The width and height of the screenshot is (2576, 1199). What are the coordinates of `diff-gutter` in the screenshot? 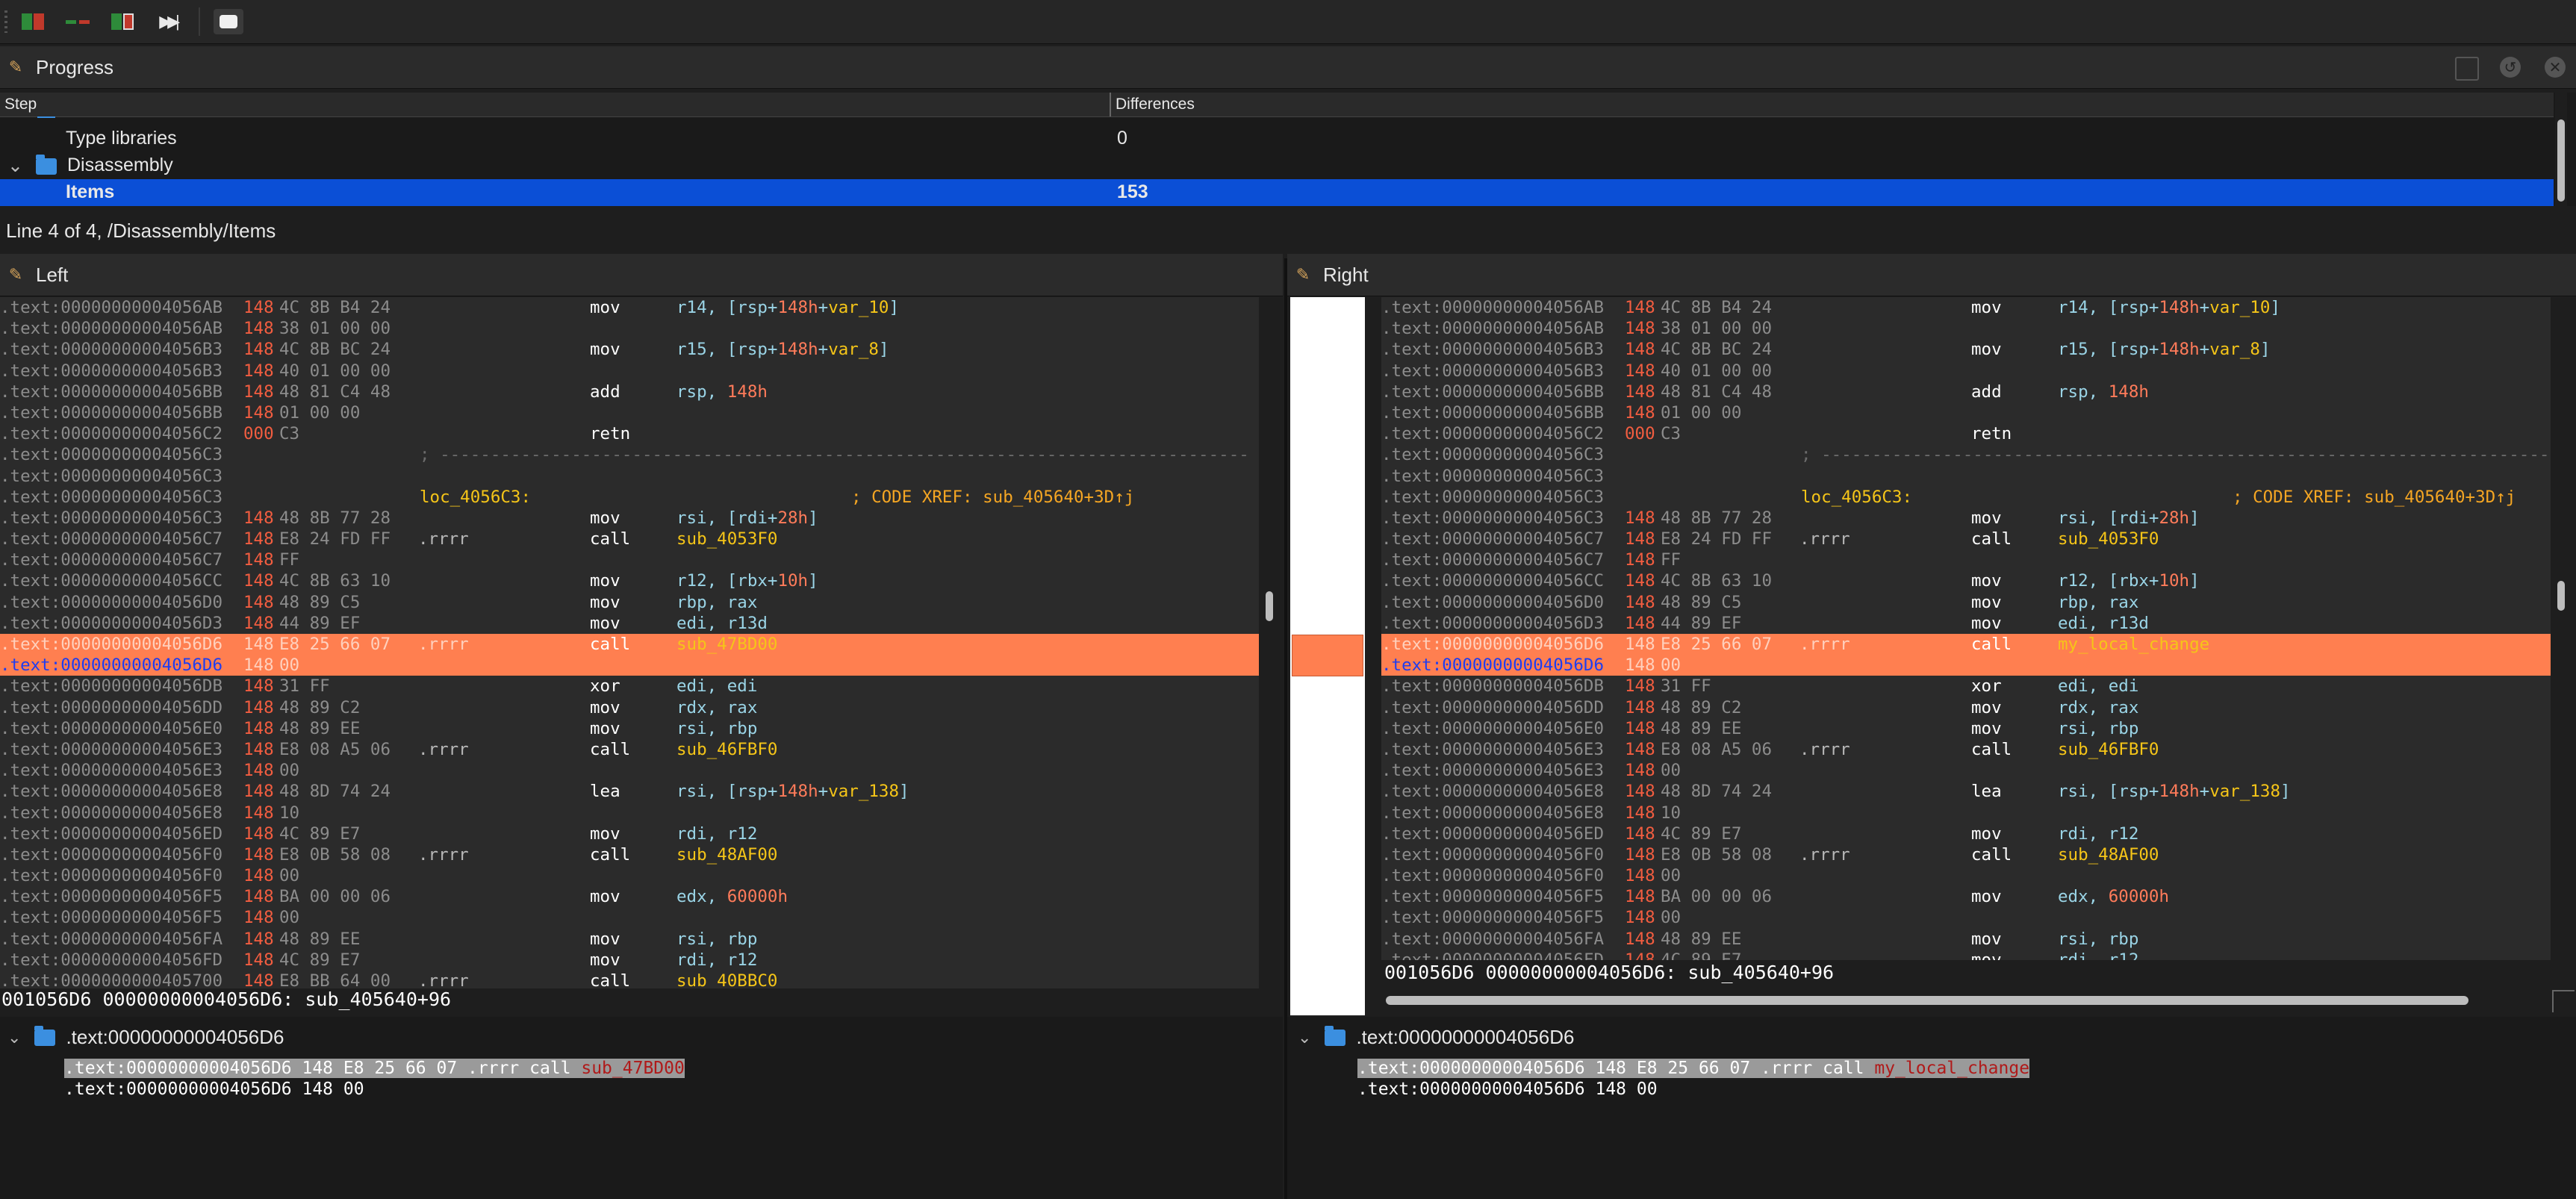 It's located at (1327, 656).